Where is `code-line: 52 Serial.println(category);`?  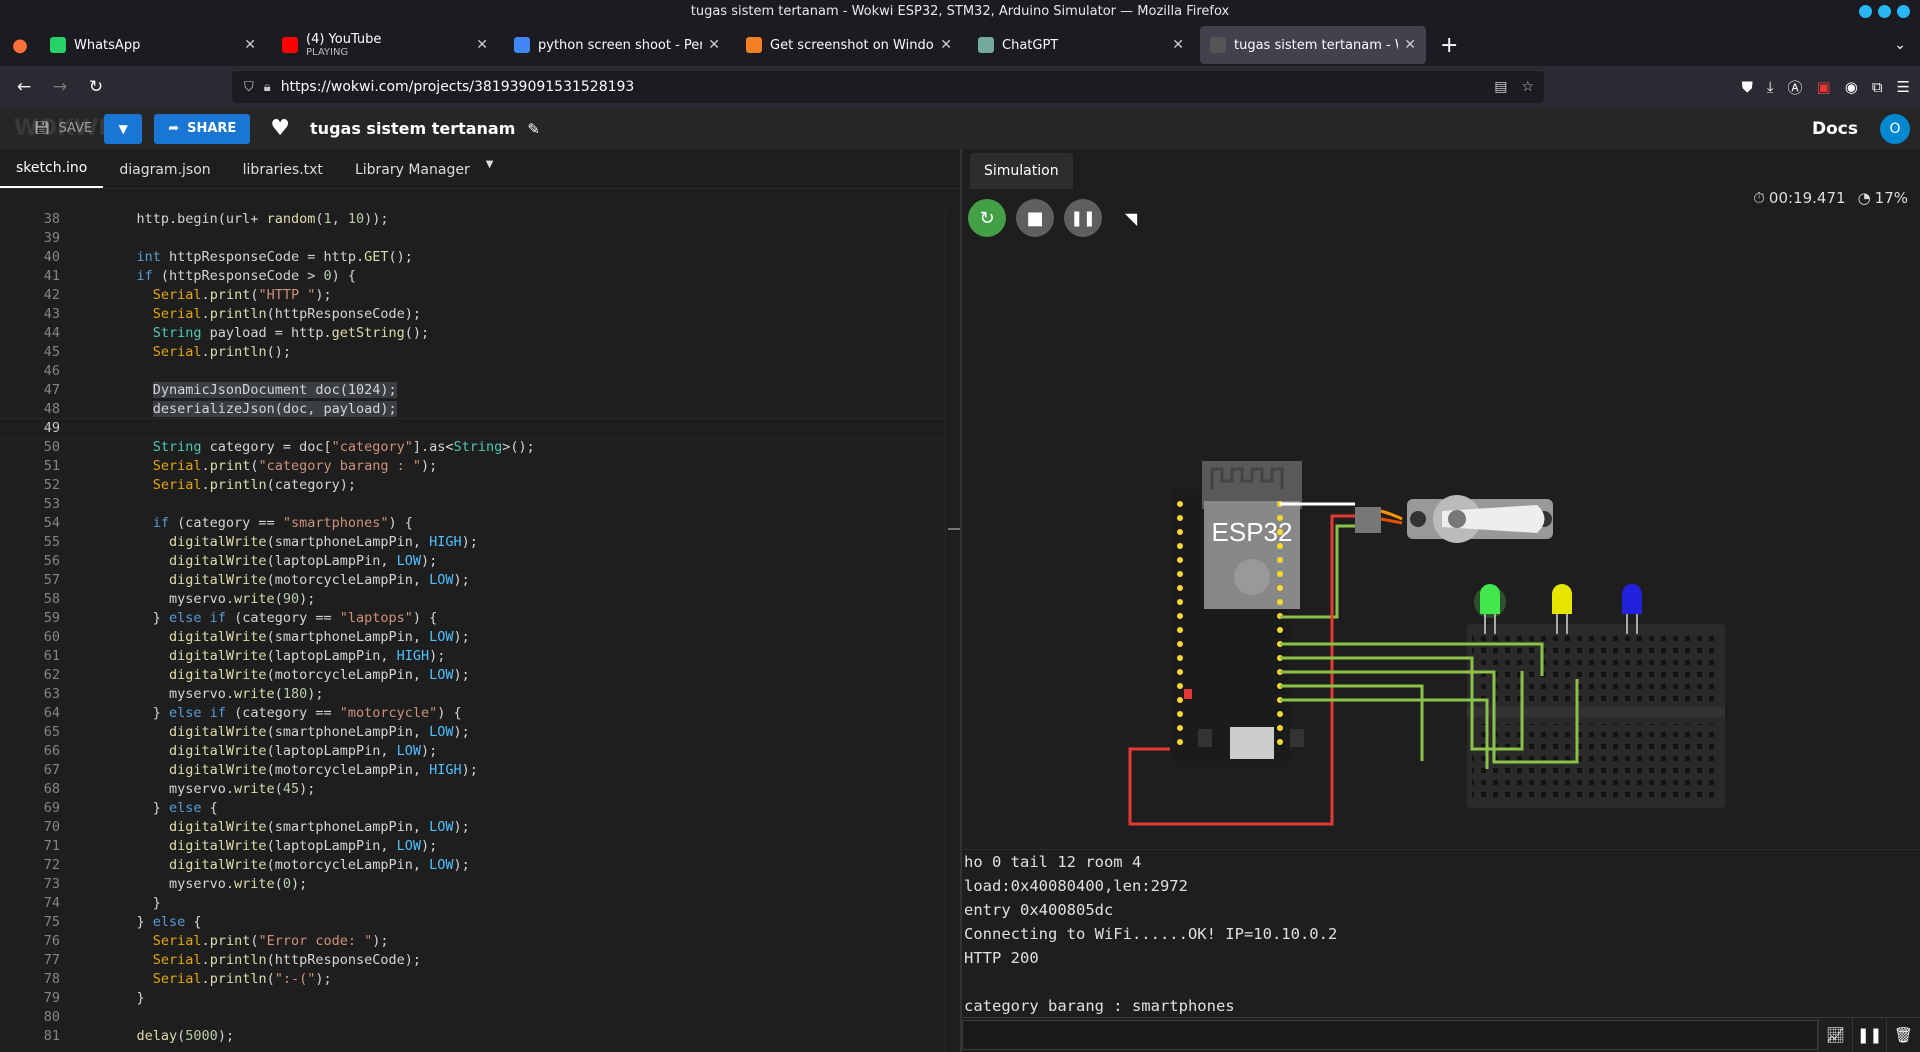
code-line: 52 Serial.println(category); is located at coordinates (472, 485).